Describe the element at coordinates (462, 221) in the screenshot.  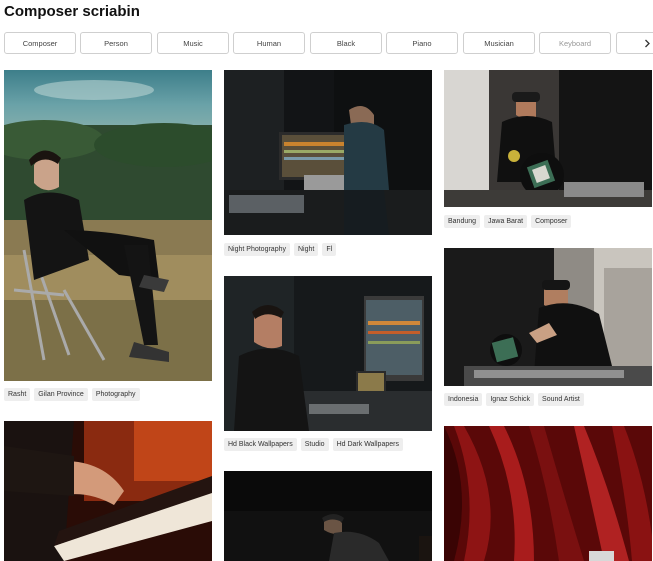
I see `tag: Bandung` at that location.